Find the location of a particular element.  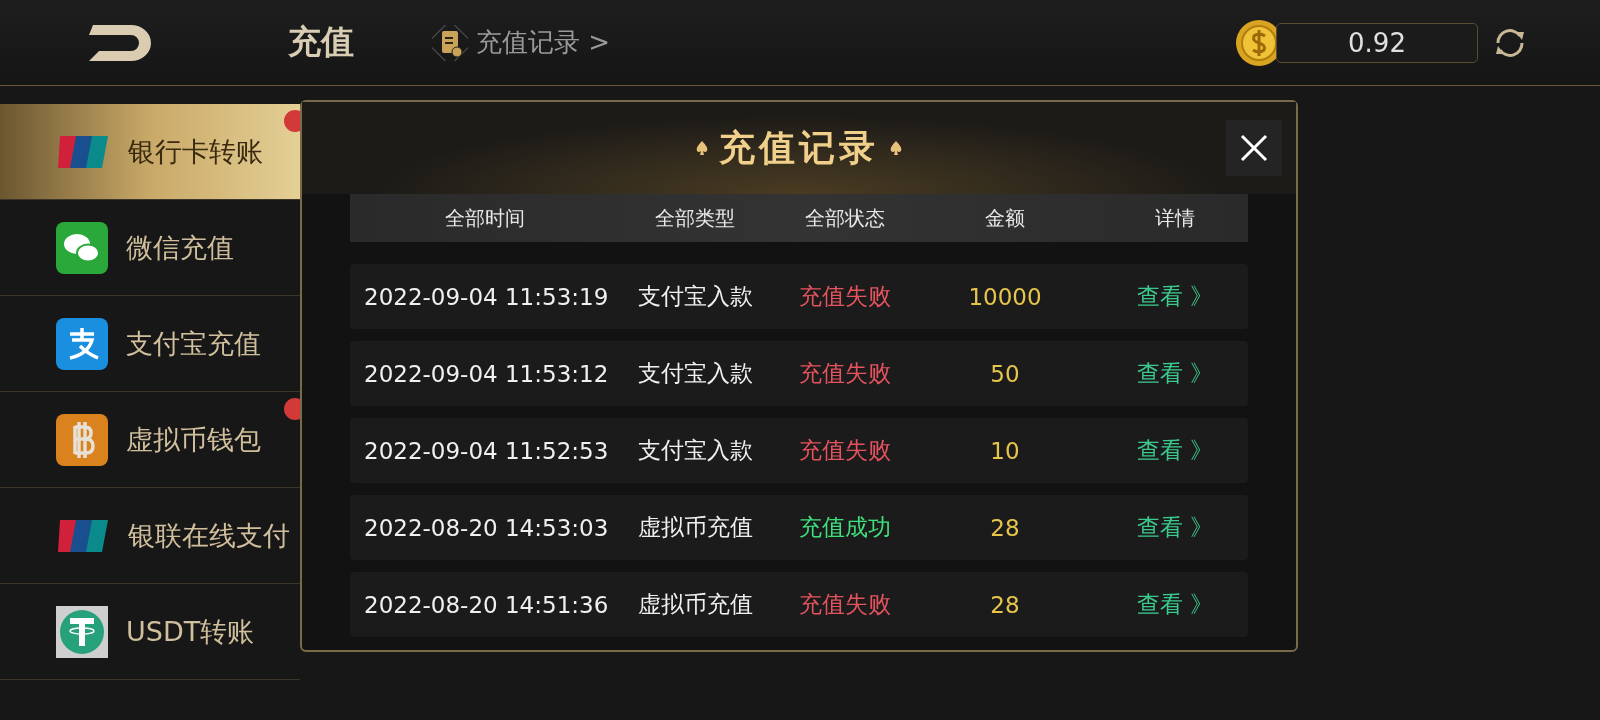

tether-icon is located at coordinates (82, 631).